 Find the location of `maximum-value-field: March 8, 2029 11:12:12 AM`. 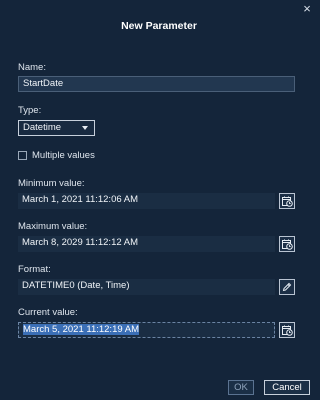

maximum-value-field: March 8, 2029 11:12:12 AM is located at coordinates (146, 244).